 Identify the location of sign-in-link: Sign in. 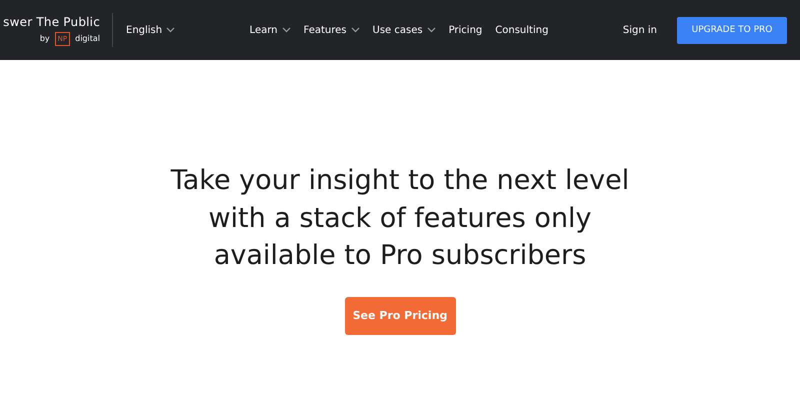
(639, 30).